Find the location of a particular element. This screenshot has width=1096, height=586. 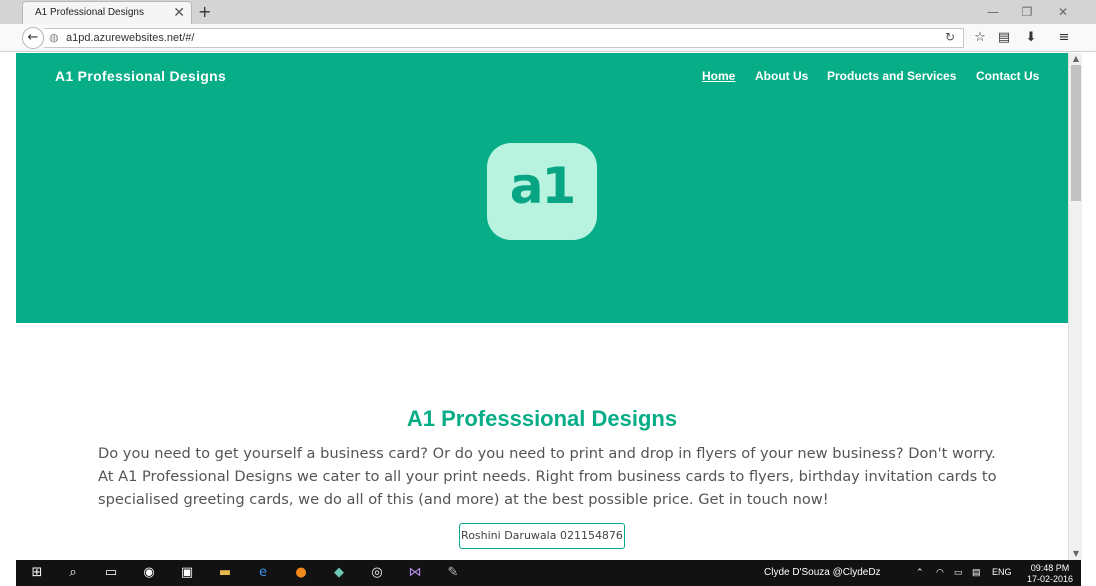

page-scrollbar: ▲ ▼ is located at coordinates (1075, 306).